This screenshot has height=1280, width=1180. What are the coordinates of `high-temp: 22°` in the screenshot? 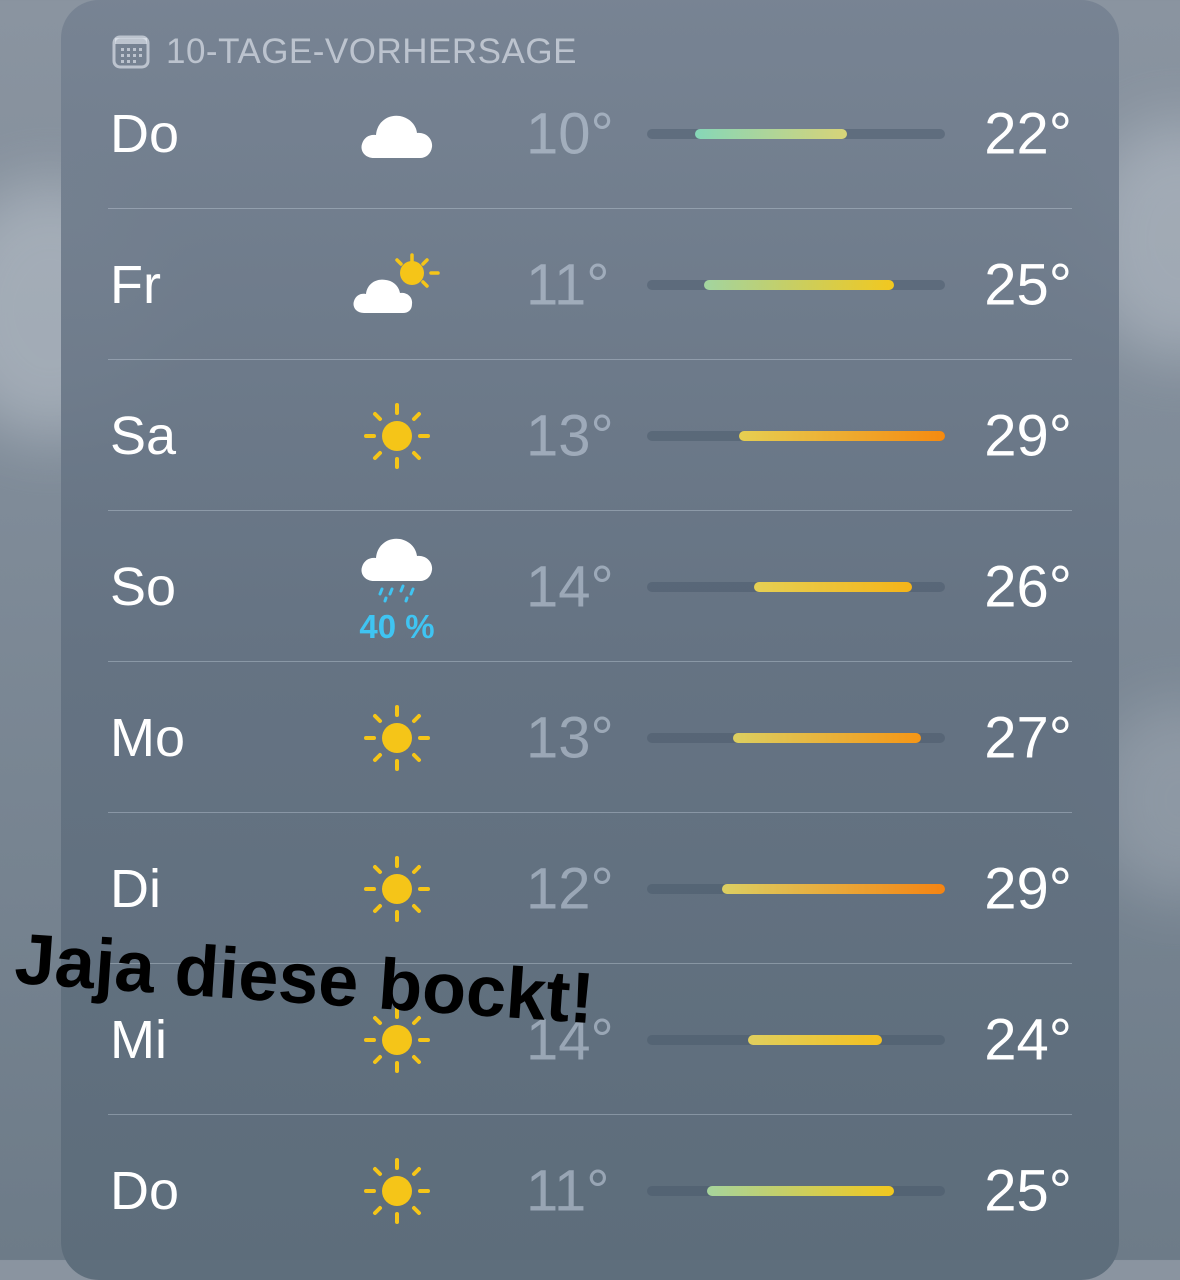 It's located at (1028, 133).